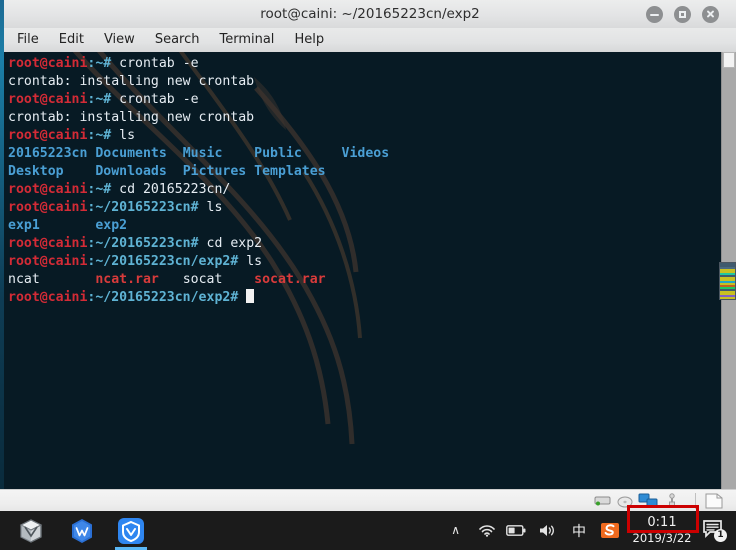  I want to click on terminal-cursor, so click(250, 296).